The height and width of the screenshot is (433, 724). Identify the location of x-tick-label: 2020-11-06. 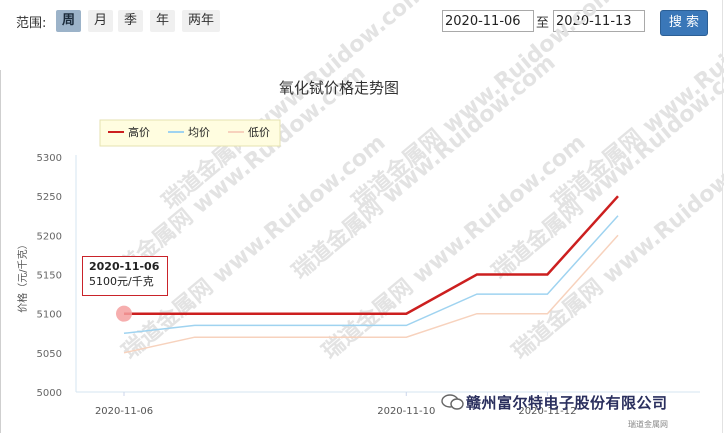
(124, 411).